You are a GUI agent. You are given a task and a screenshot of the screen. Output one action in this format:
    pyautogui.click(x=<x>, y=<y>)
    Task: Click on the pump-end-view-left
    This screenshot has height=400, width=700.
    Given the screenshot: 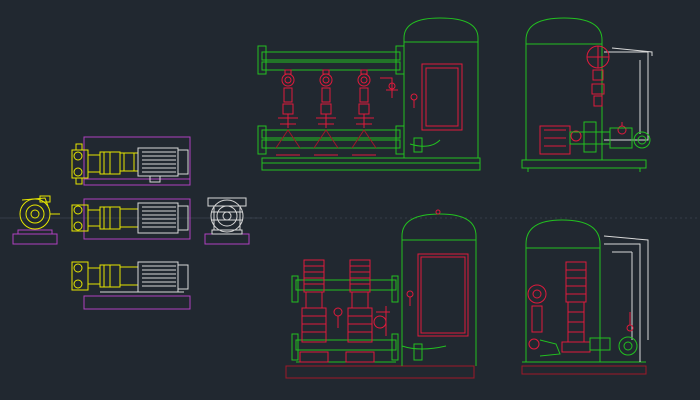 What is the action you would take?
    pyautogui.click(x=36, y=220)
    